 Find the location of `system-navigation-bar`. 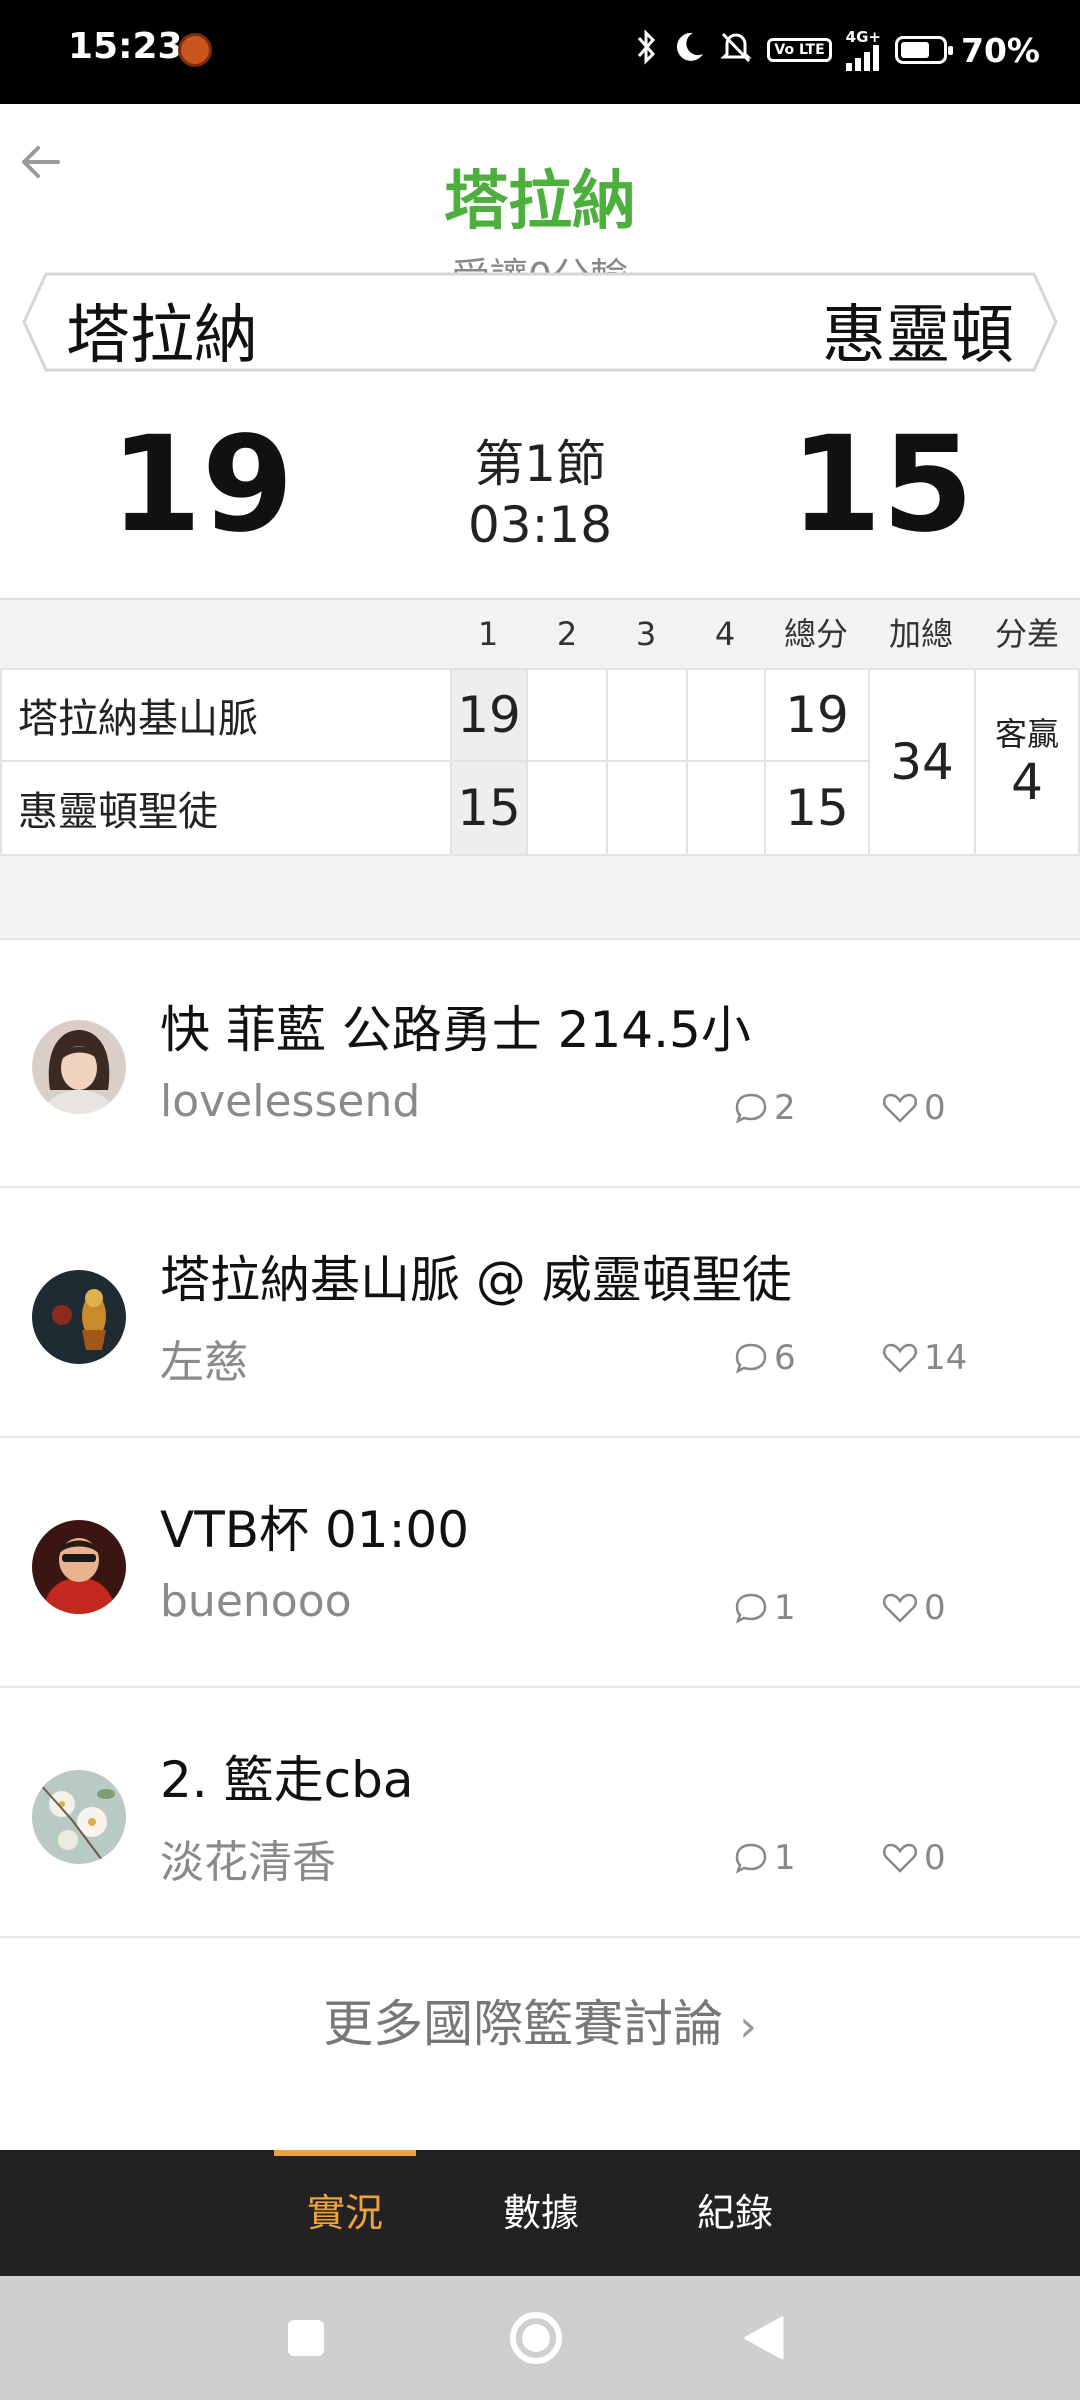

system-navigation-bar is located at coordinates (540, 2338).